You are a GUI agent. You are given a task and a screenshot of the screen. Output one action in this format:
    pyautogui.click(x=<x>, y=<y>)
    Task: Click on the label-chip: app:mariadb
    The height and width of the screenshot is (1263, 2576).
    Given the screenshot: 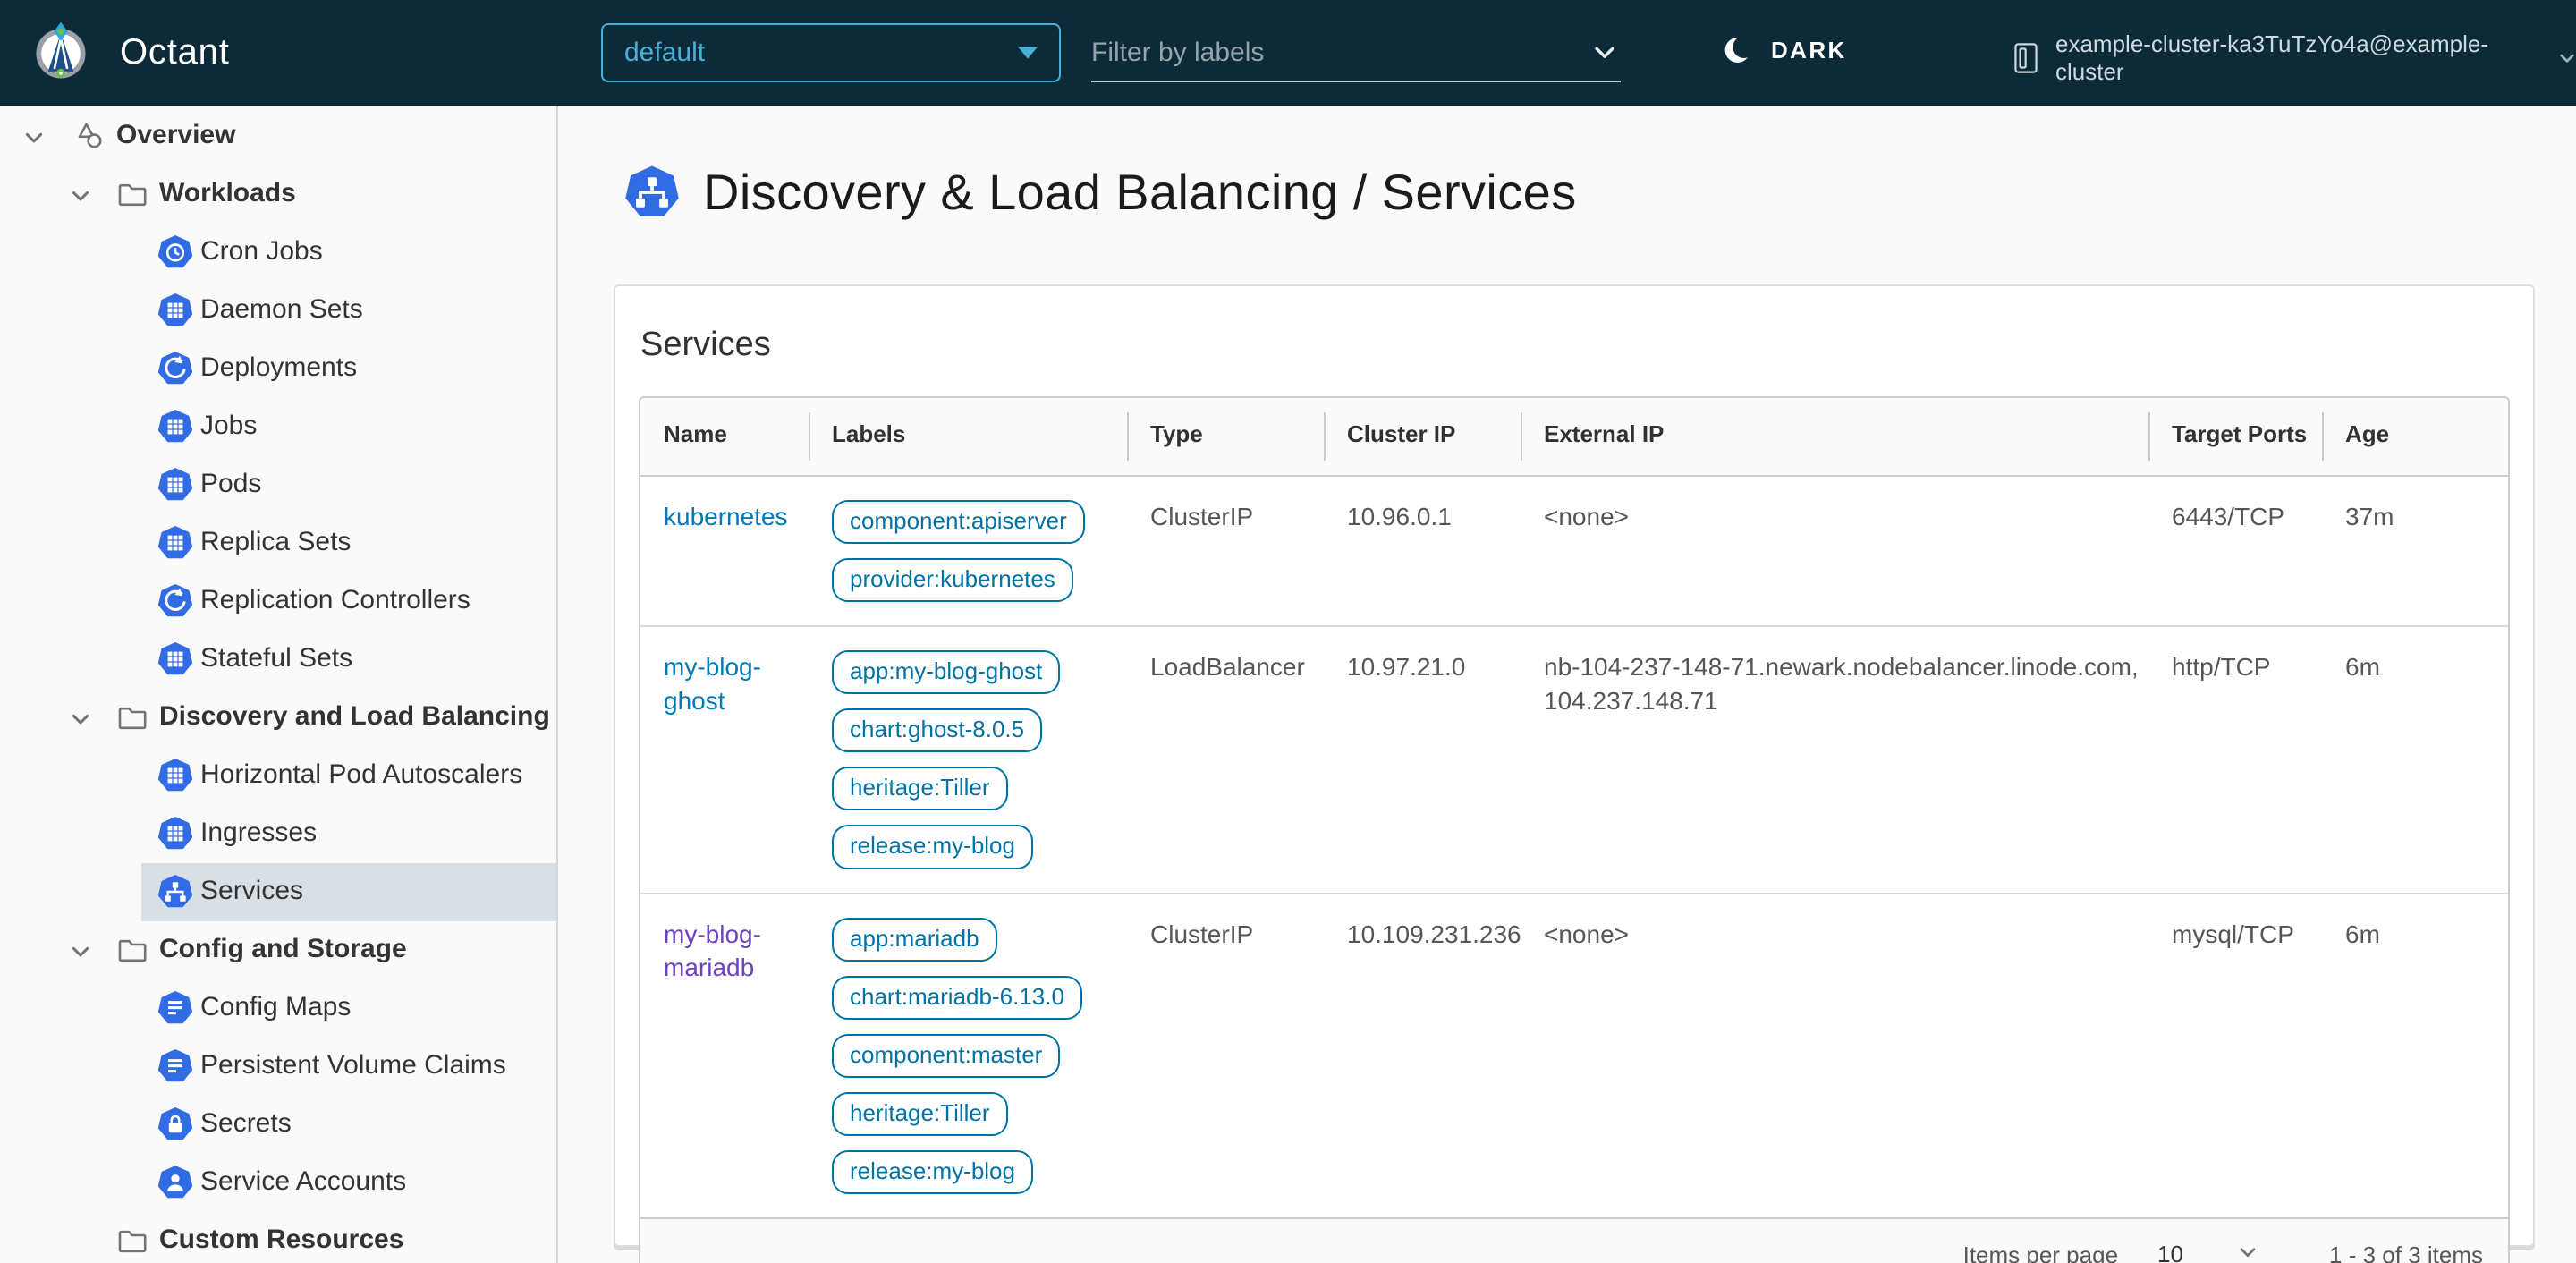 What is the action you would take?
    pyautogui.click(x=914, y=940)
    